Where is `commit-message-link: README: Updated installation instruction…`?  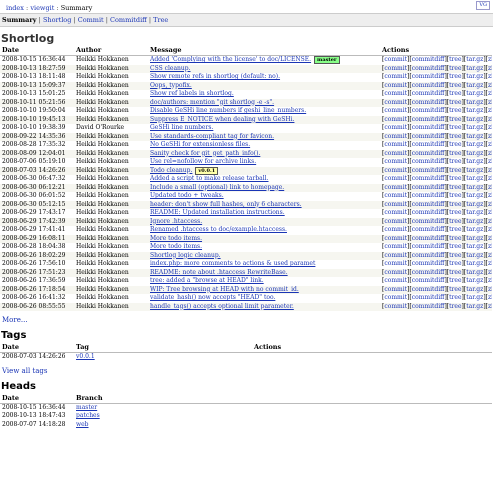 commit-message-link: README: Updated installation instruction… is located at coordinates (217, 212).